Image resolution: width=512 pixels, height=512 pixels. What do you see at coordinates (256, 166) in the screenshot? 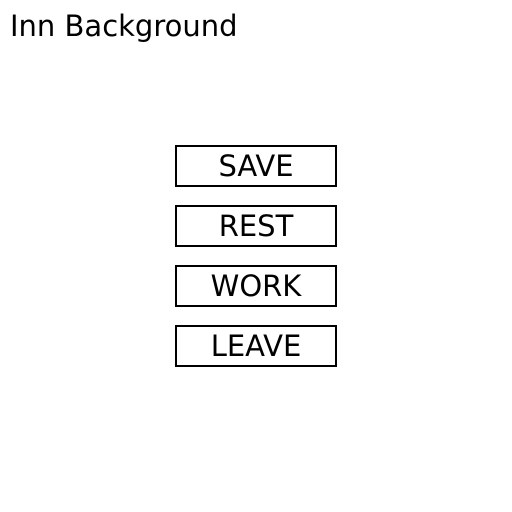
I see `save-button: SAVE` at bounding box center [256, 166].